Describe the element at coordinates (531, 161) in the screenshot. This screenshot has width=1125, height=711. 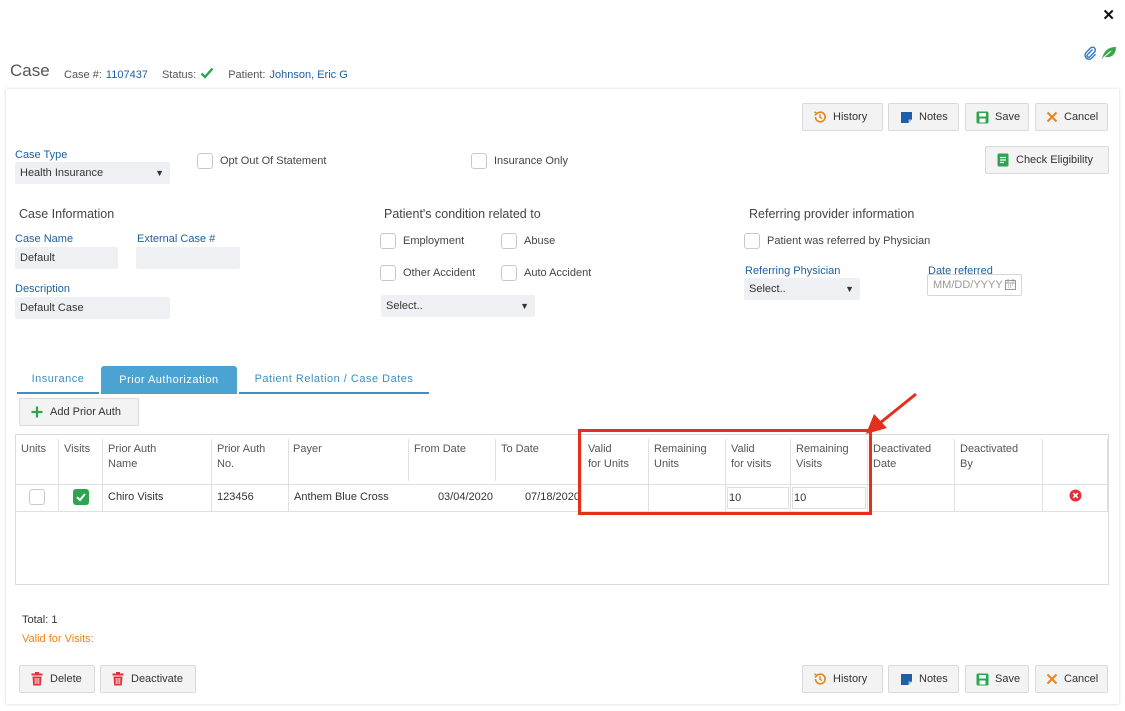
I see `insurance-only-label: Insurance Only` at that location.